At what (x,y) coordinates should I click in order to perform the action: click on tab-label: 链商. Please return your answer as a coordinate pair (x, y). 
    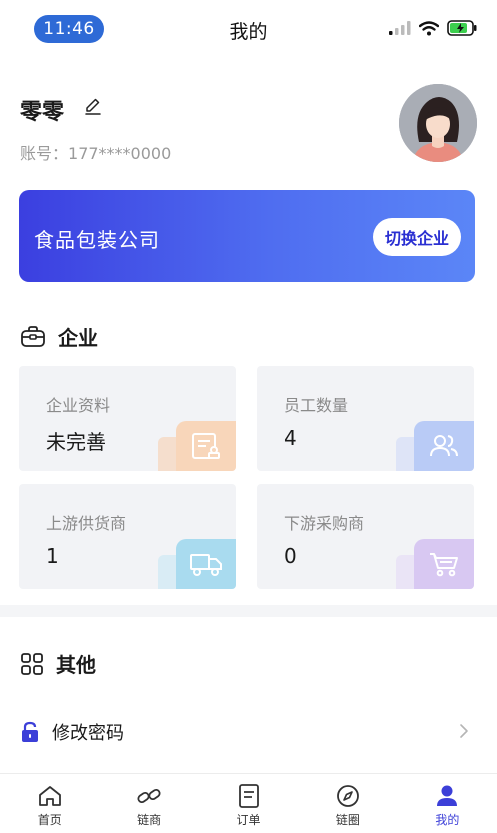
    Looking at the image, I should click on (149, 820).